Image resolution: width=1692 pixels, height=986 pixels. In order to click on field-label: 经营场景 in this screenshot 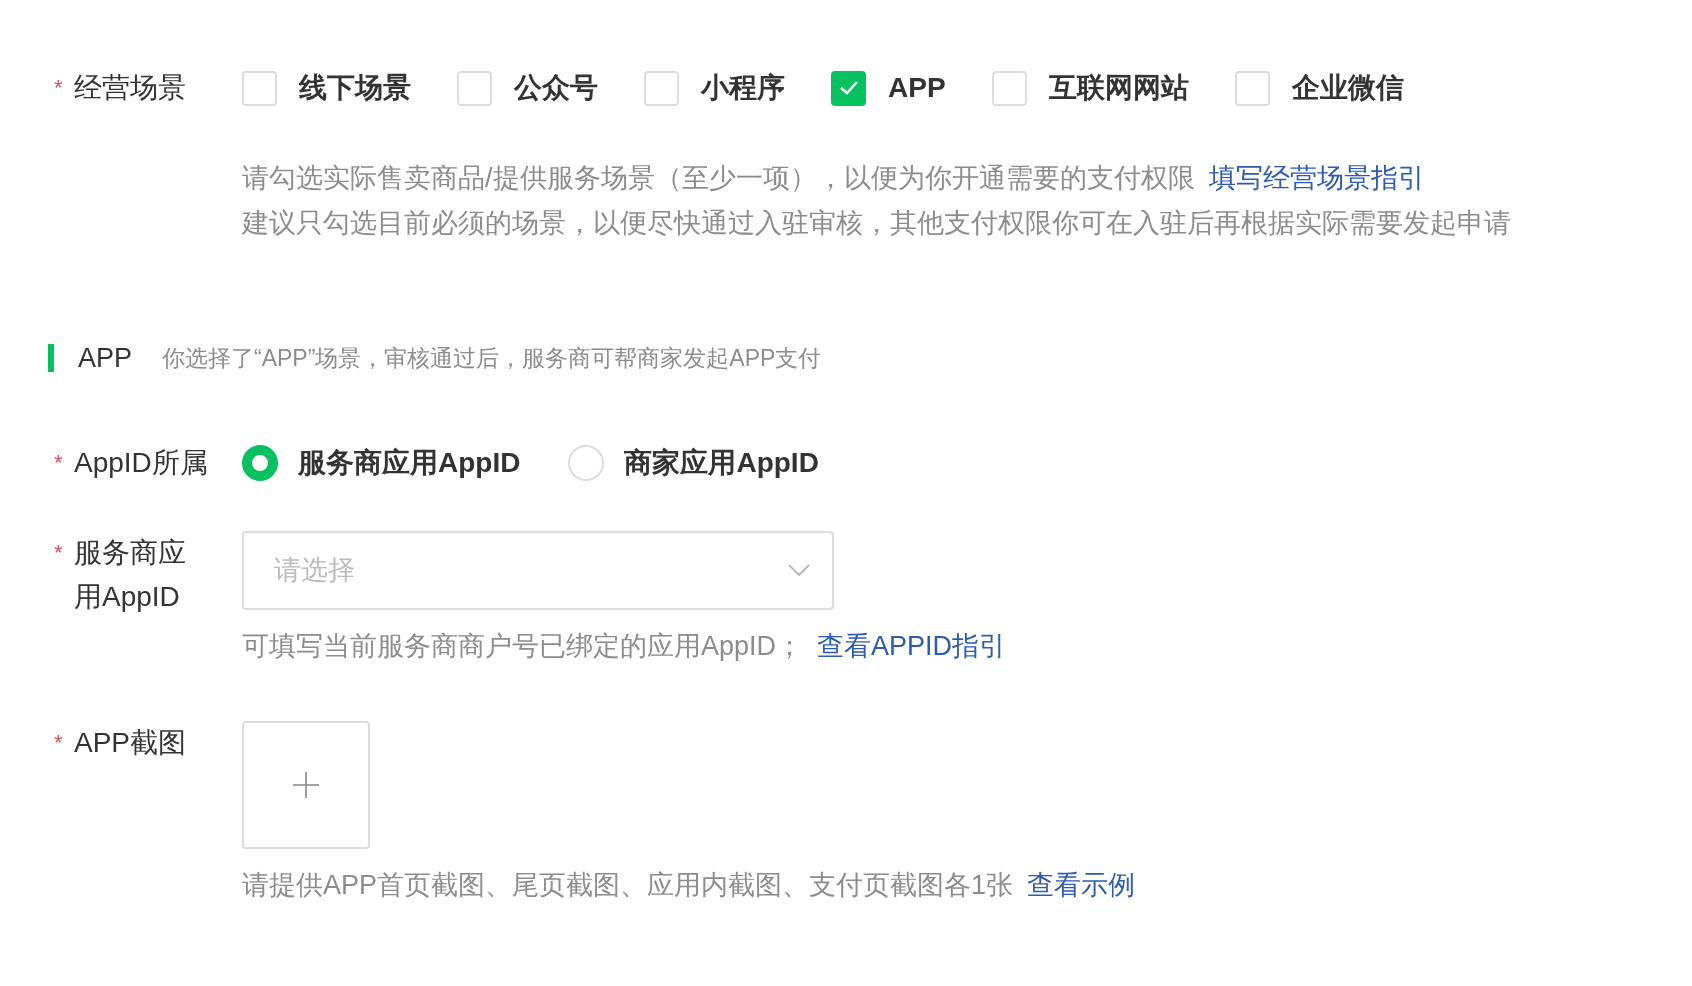, I will do `click(130, 88)`.